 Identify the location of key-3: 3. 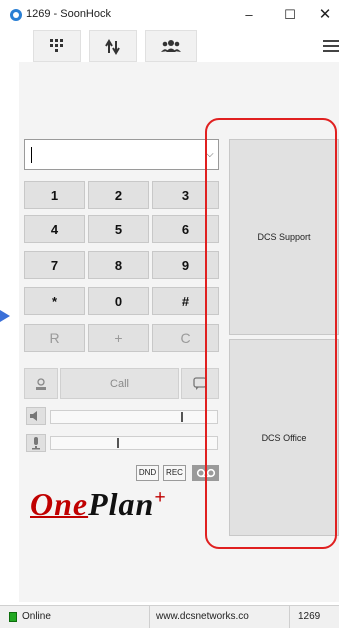
(185, 195).